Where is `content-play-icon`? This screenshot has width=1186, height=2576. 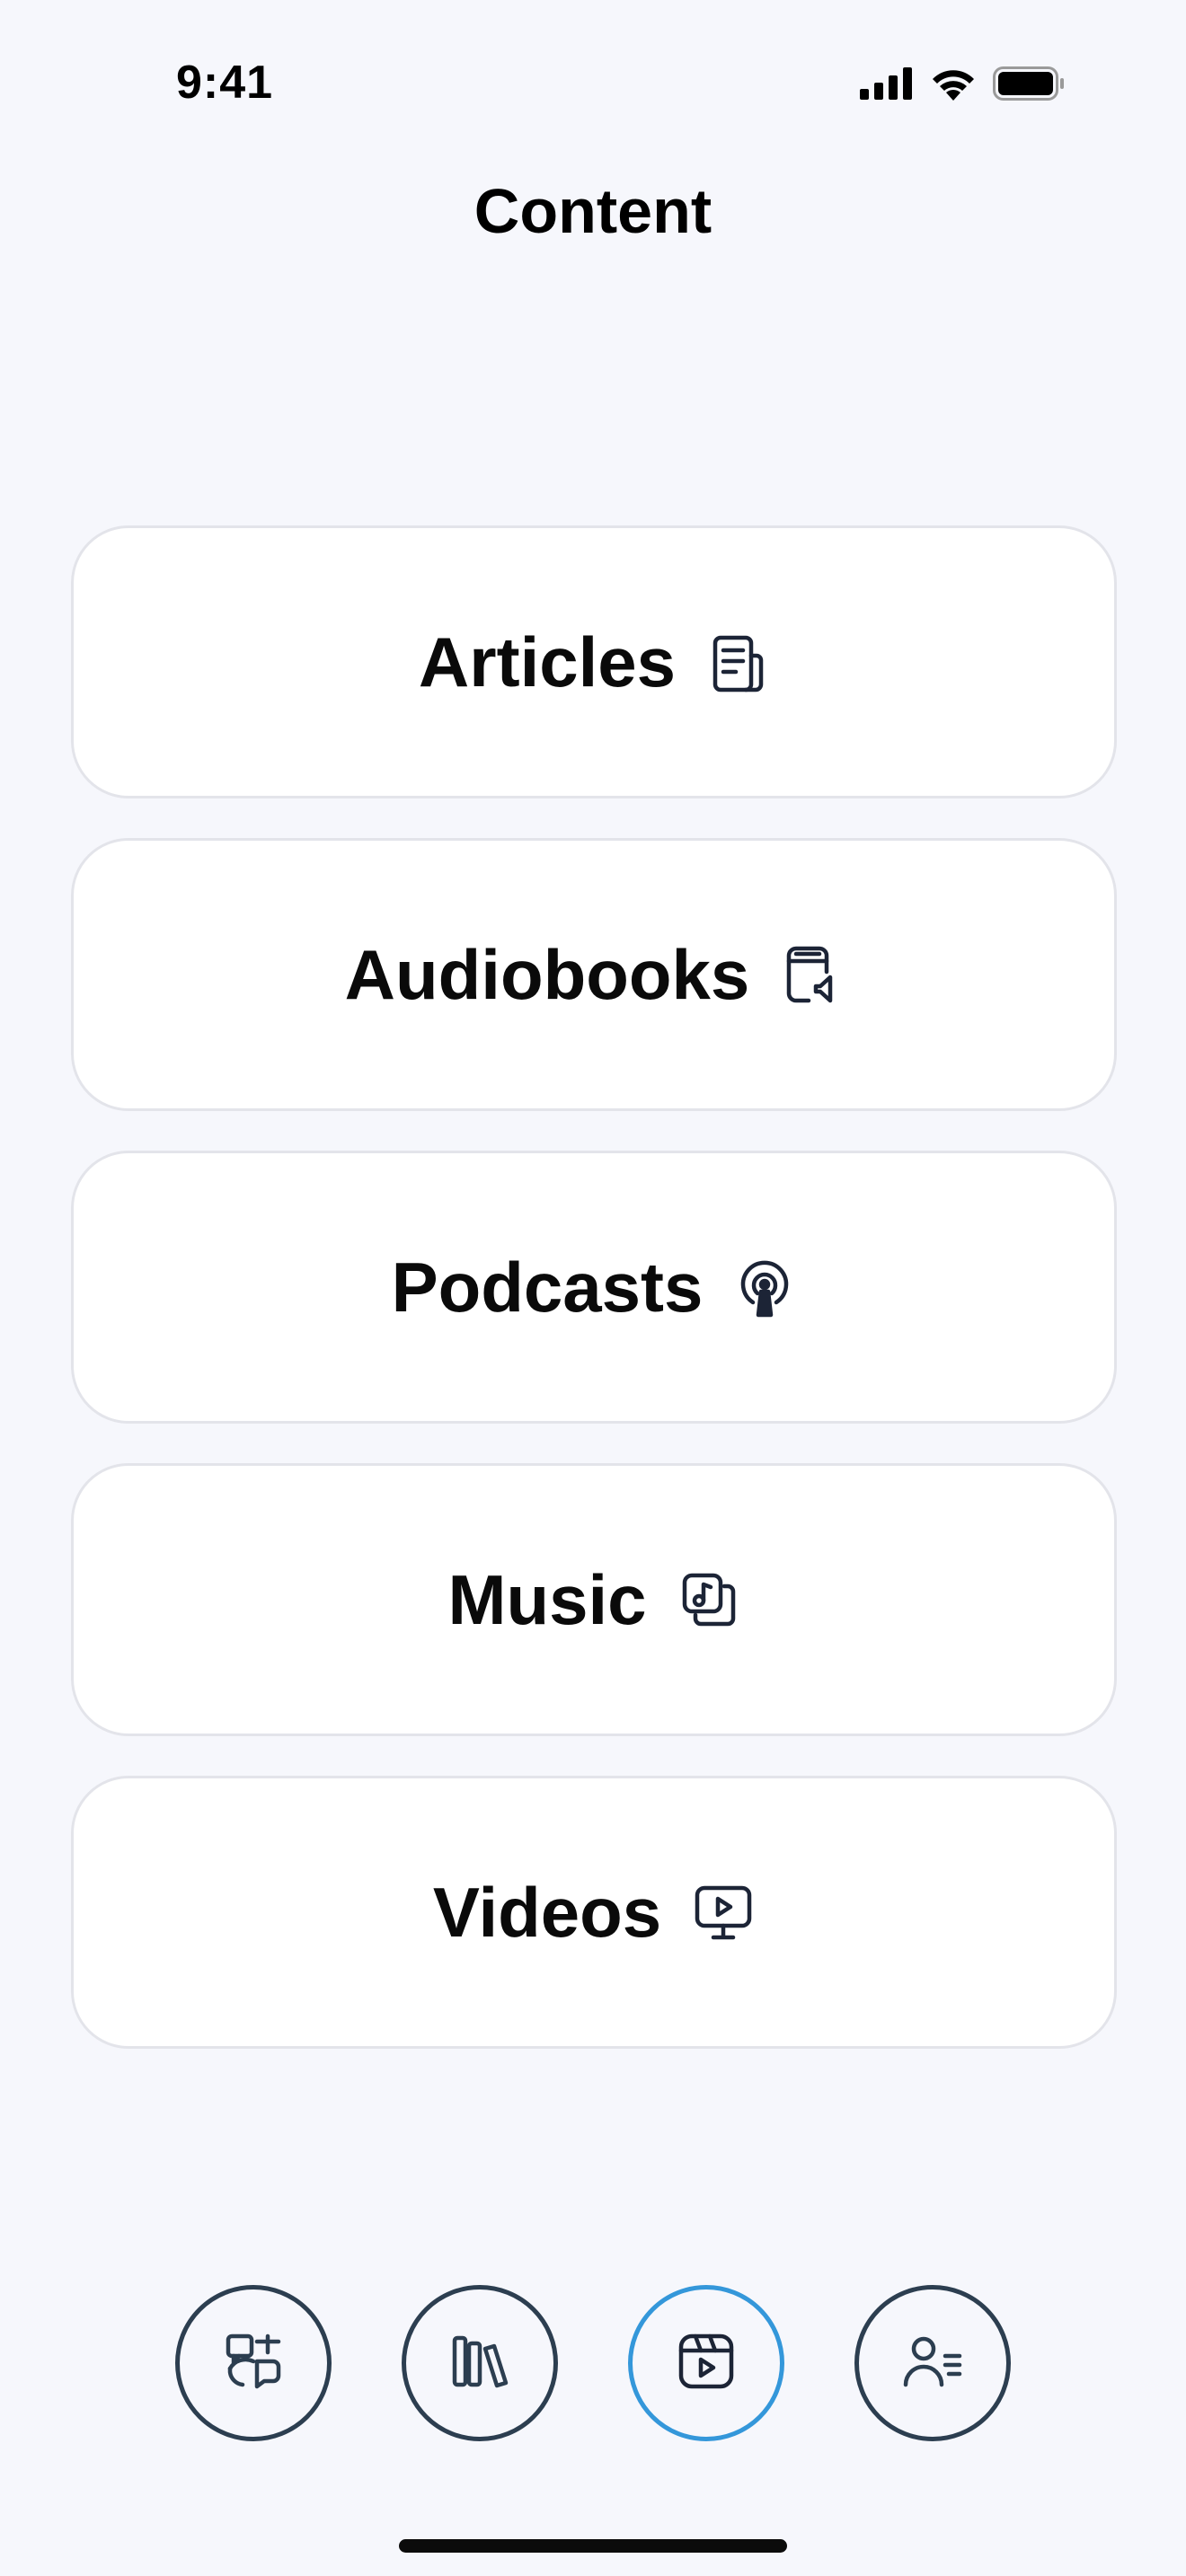
content-play-icon is located at coordinates (706, 2363).